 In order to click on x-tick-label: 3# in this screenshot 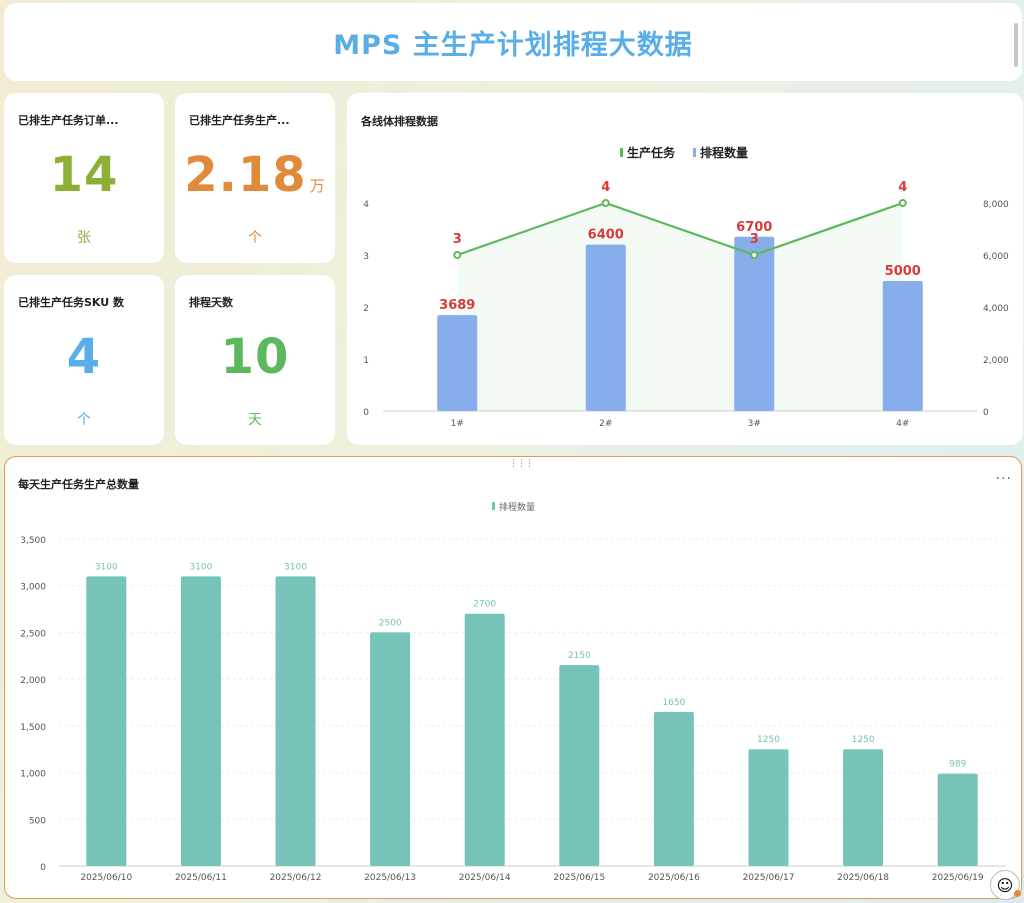, I will do `click(754, 424)`.